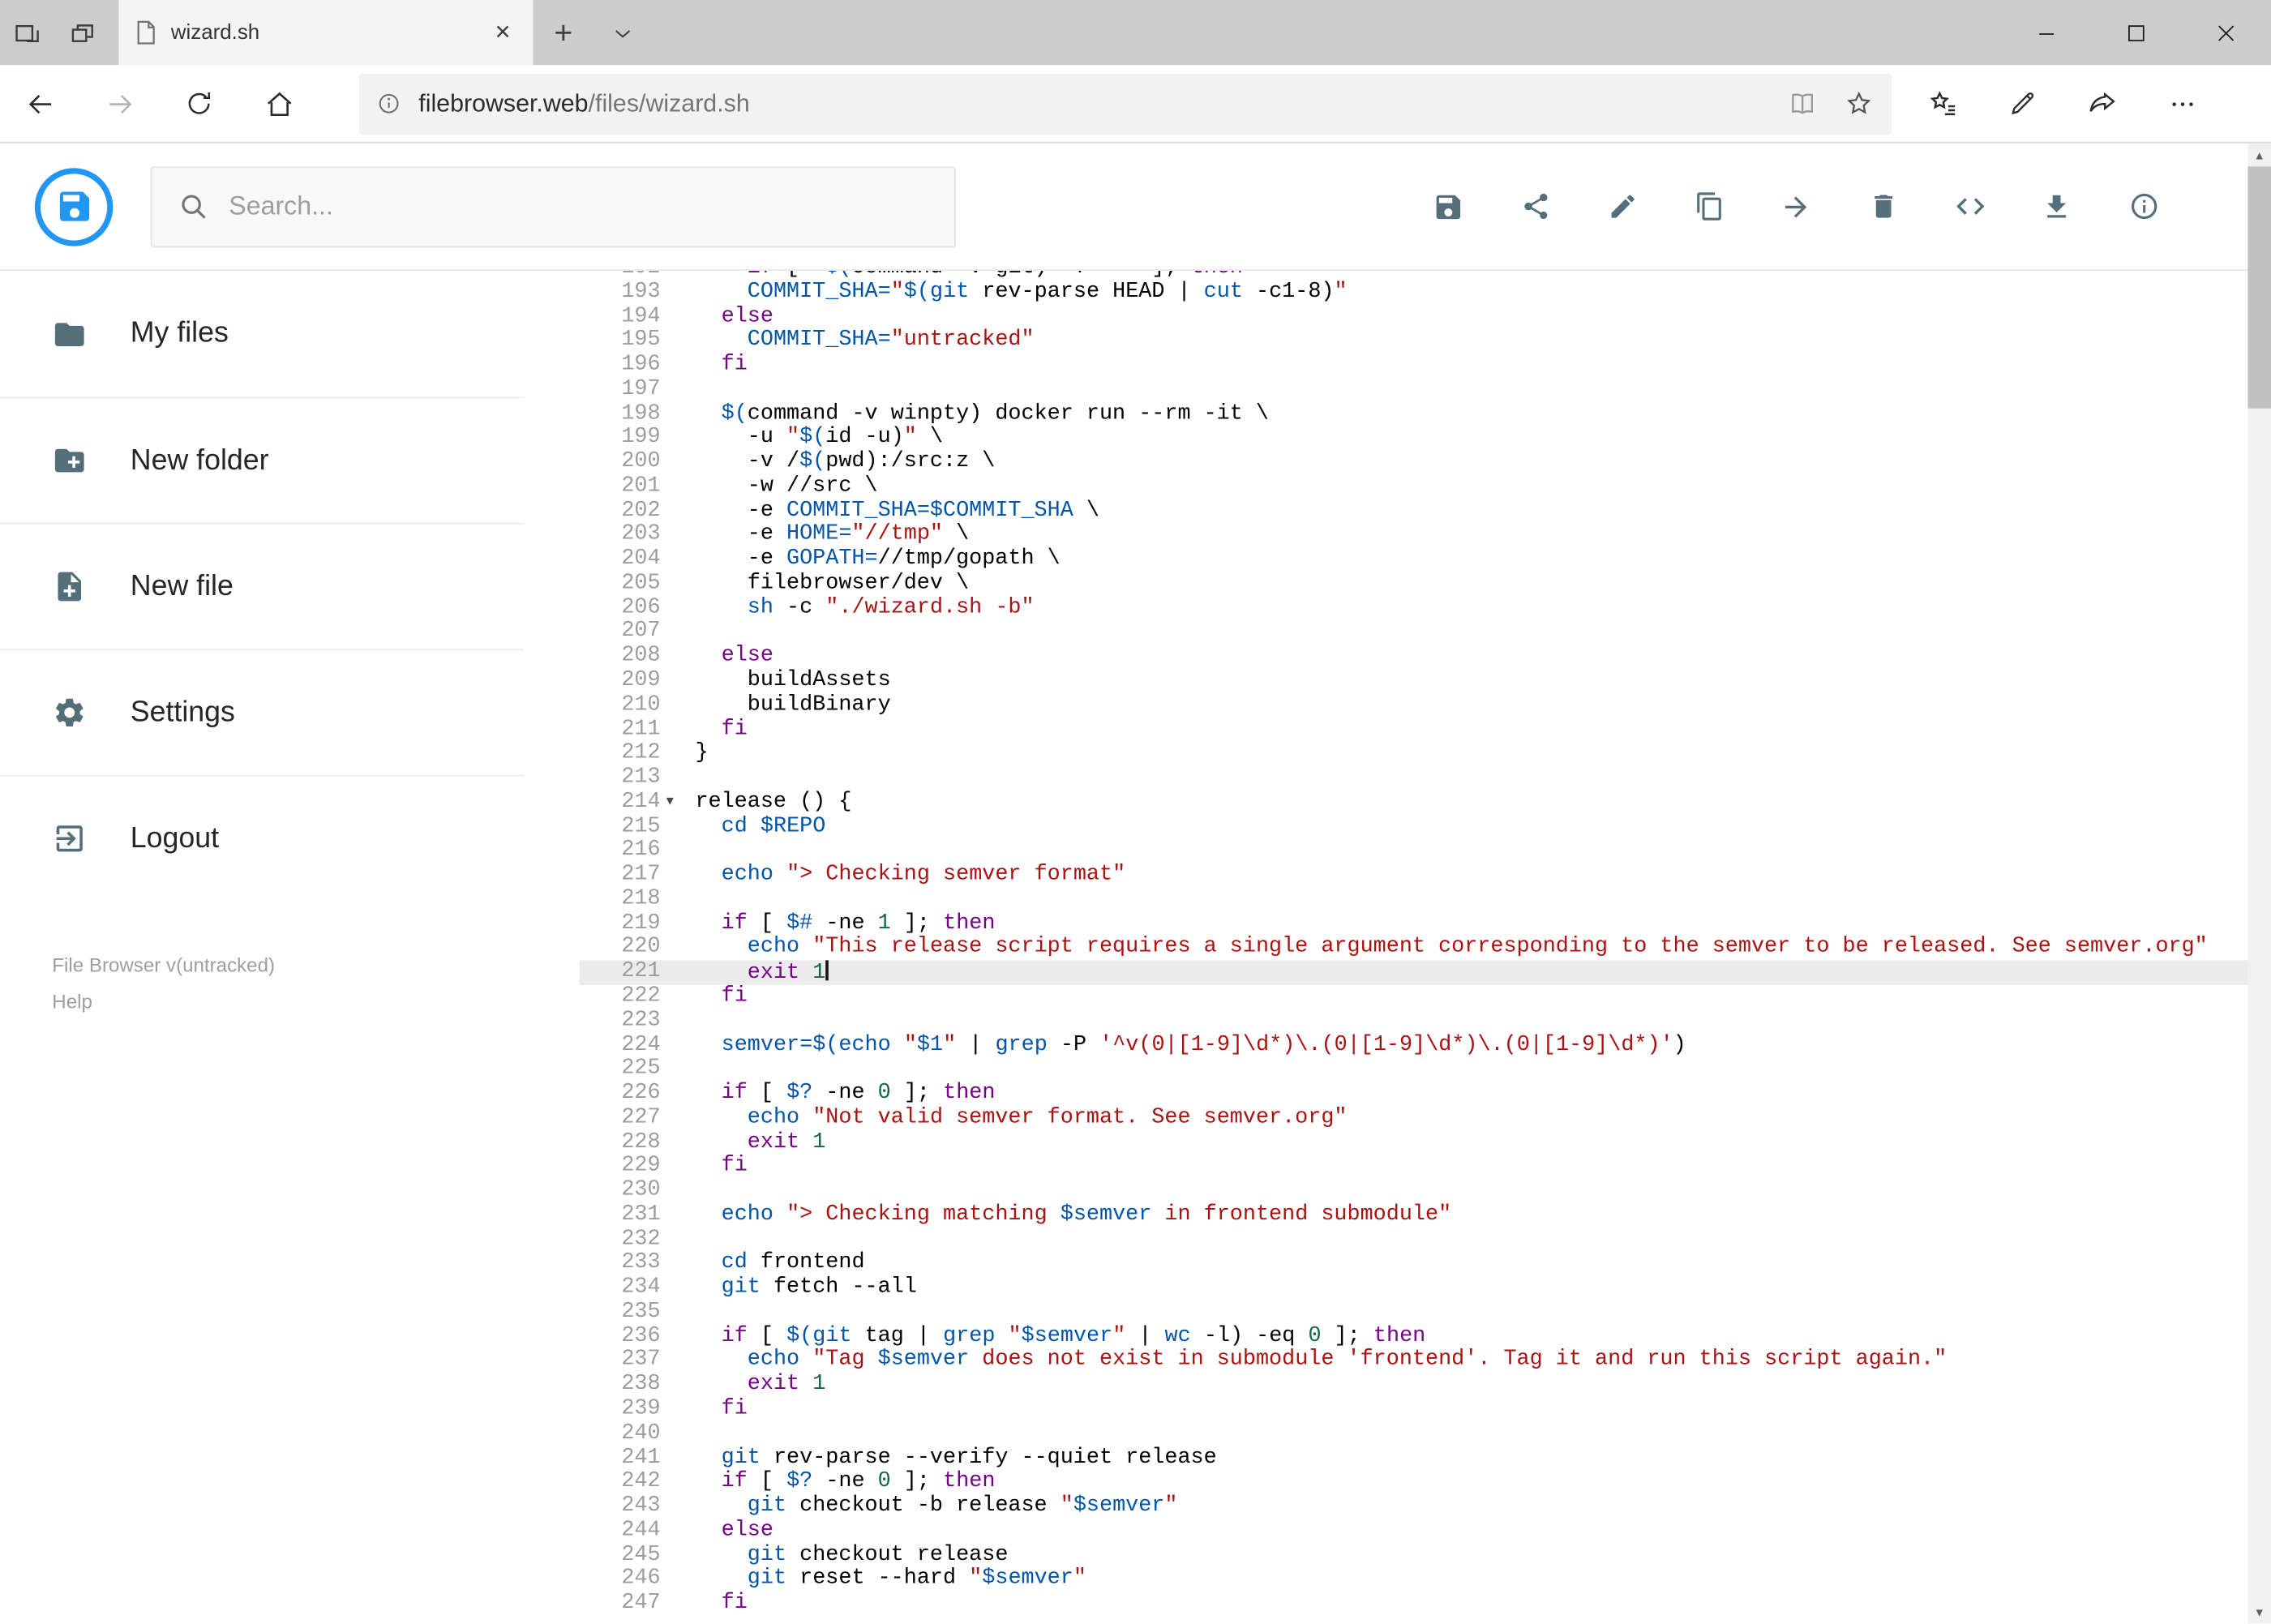 Image resolution: width=2271 pixels, height=1624 pixels. What do you see at coordinates (198, 104) in the screenshot?
I see `refresh-button` at bounding box center [198, 104].